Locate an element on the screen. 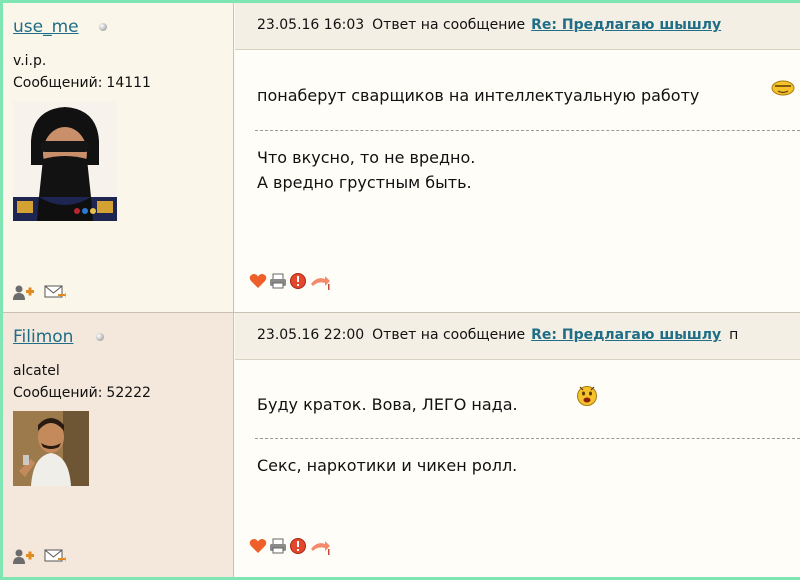 The image size is (800, 580). message-count: Сообщений: 52222 is located at coordinates (82, 393).